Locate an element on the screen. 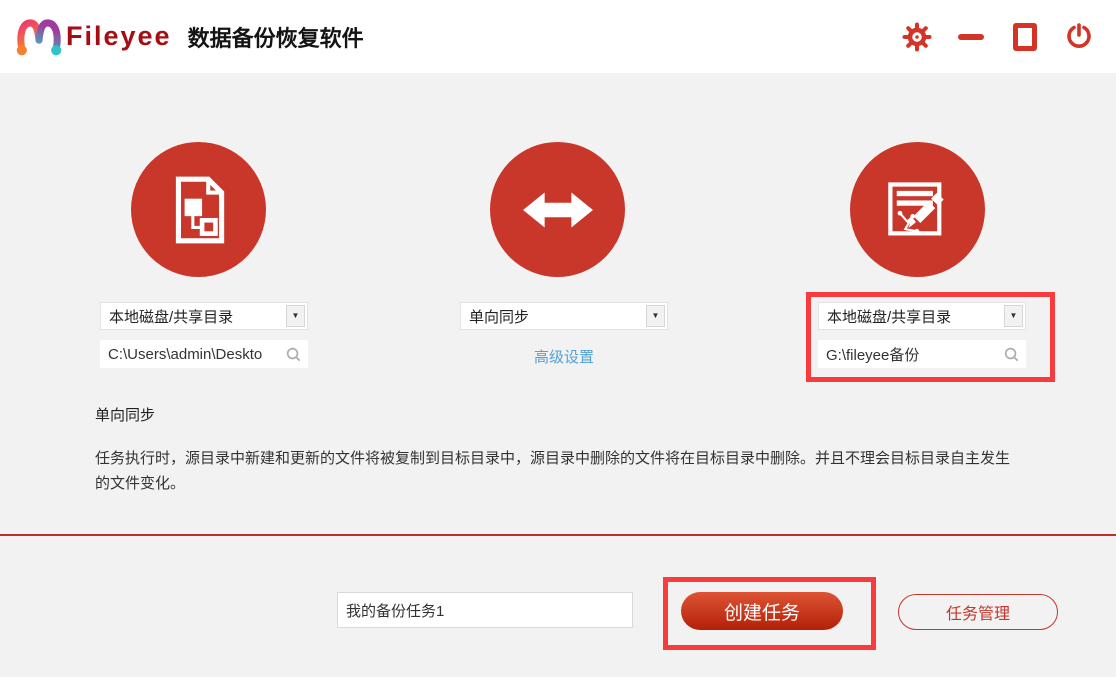  double-arrow-icon is located at coordinates (557, 209).